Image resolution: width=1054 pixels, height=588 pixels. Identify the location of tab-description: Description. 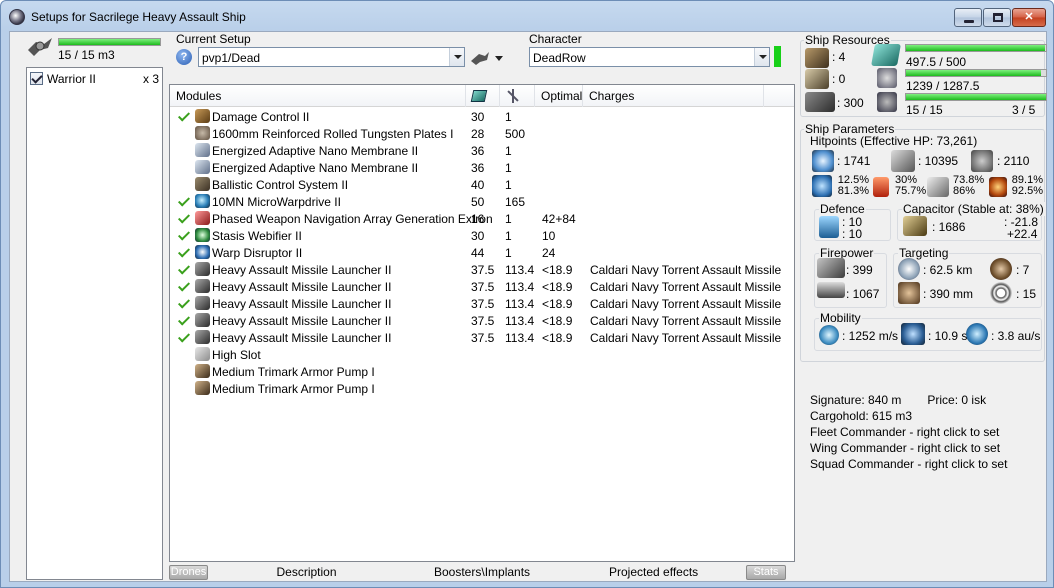
(306, 572).